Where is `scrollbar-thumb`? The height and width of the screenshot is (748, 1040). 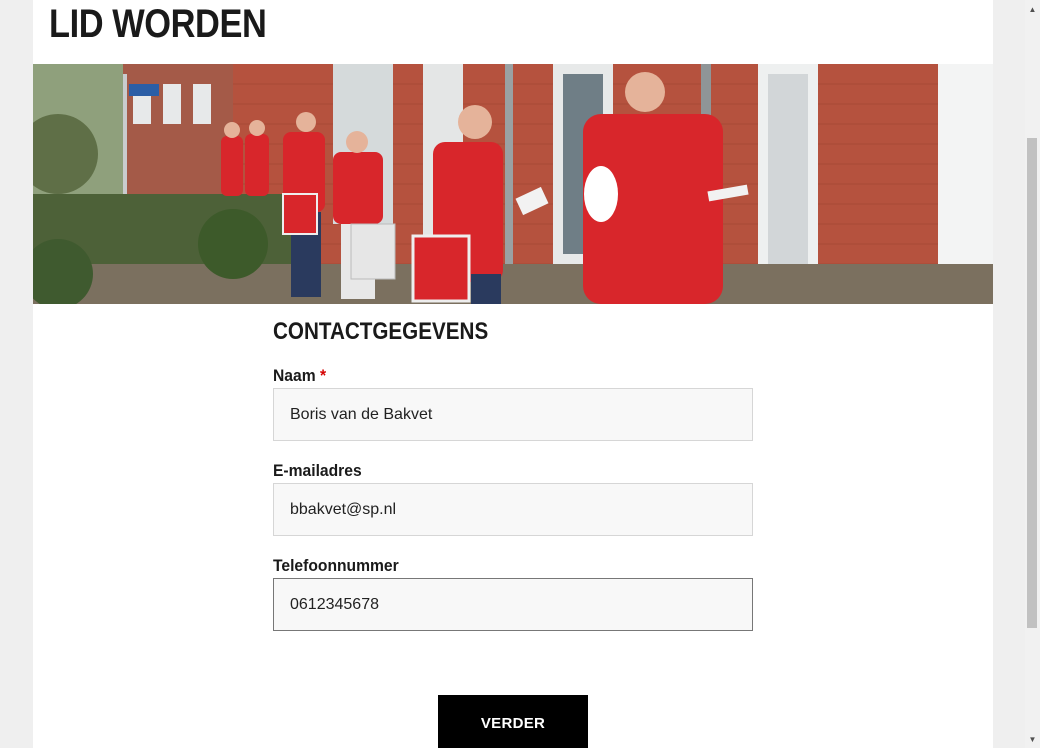
scrollbar-thumb is located at coordinates (1032, 383).